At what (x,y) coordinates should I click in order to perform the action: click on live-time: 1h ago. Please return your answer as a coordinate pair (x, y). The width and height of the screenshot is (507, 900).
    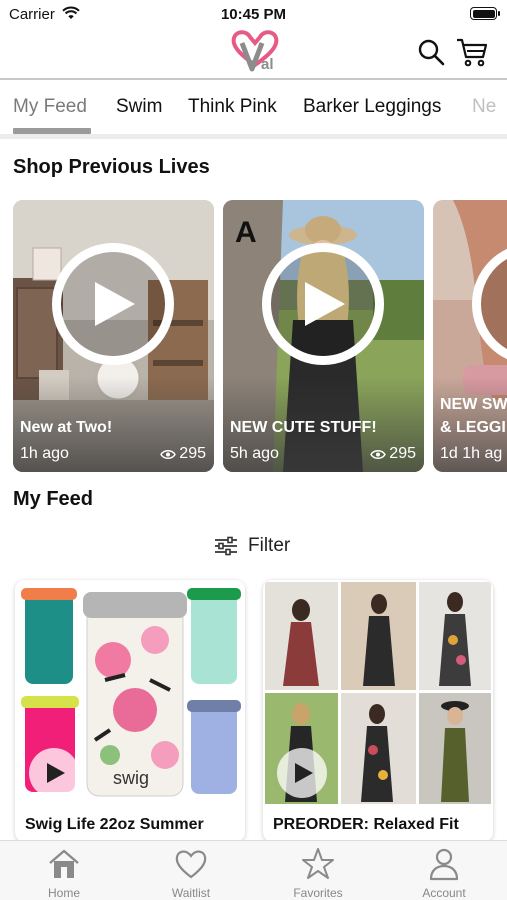
    Looking at the image, I should click on (44, 453).